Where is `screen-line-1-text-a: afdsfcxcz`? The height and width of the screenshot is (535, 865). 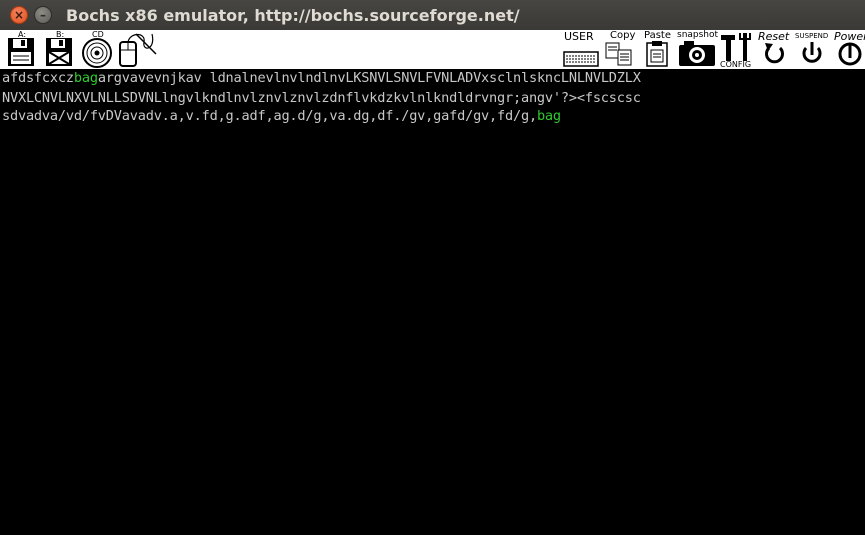
screen-line-1-text-a: afdsfcxcz is located at coordinates (38, 78).